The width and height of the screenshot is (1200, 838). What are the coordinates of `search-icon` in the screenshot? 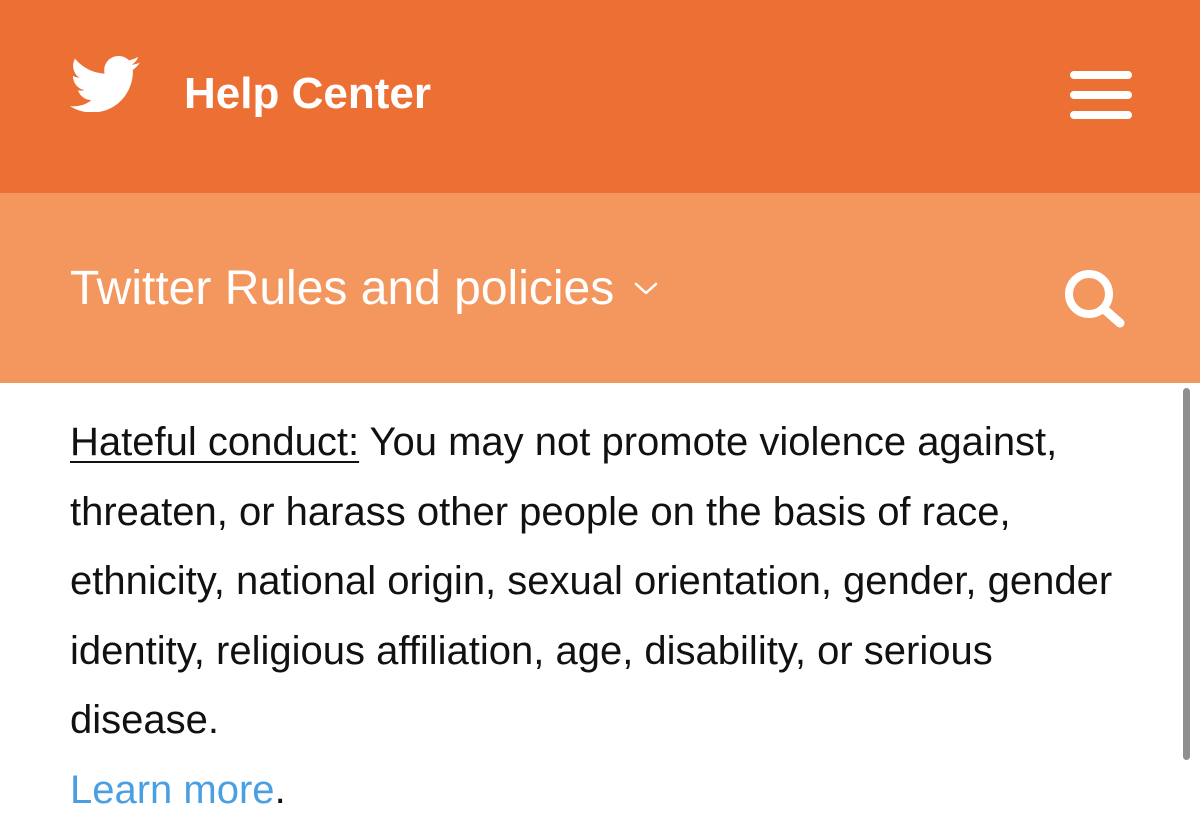 It's located at (1095, 298).